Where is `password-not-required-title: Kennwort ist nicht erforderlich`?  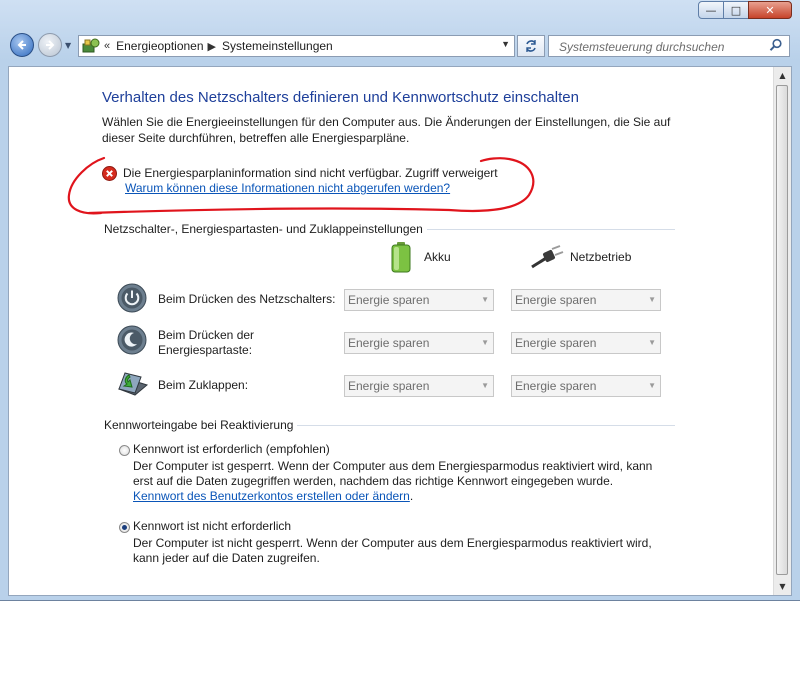
password-not-required-title: Kennwort ist nicht erforderlich is located at coordinates (212, 526).